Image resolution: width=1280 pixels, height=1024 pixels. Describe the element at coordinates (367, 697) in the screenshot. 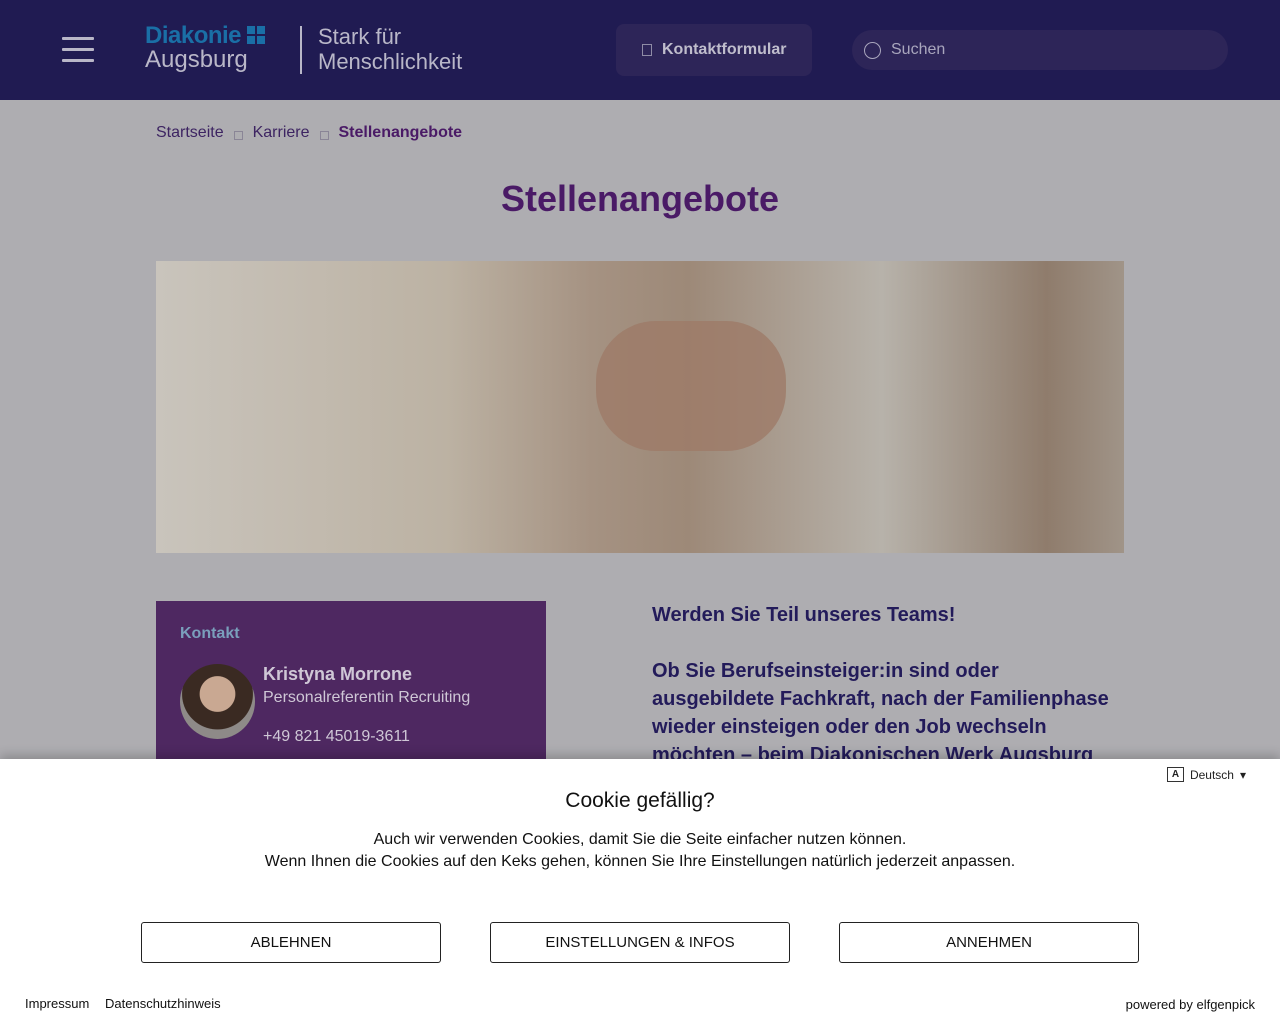

I see `contact-role: Personalreferentin Recruiting` at that location.